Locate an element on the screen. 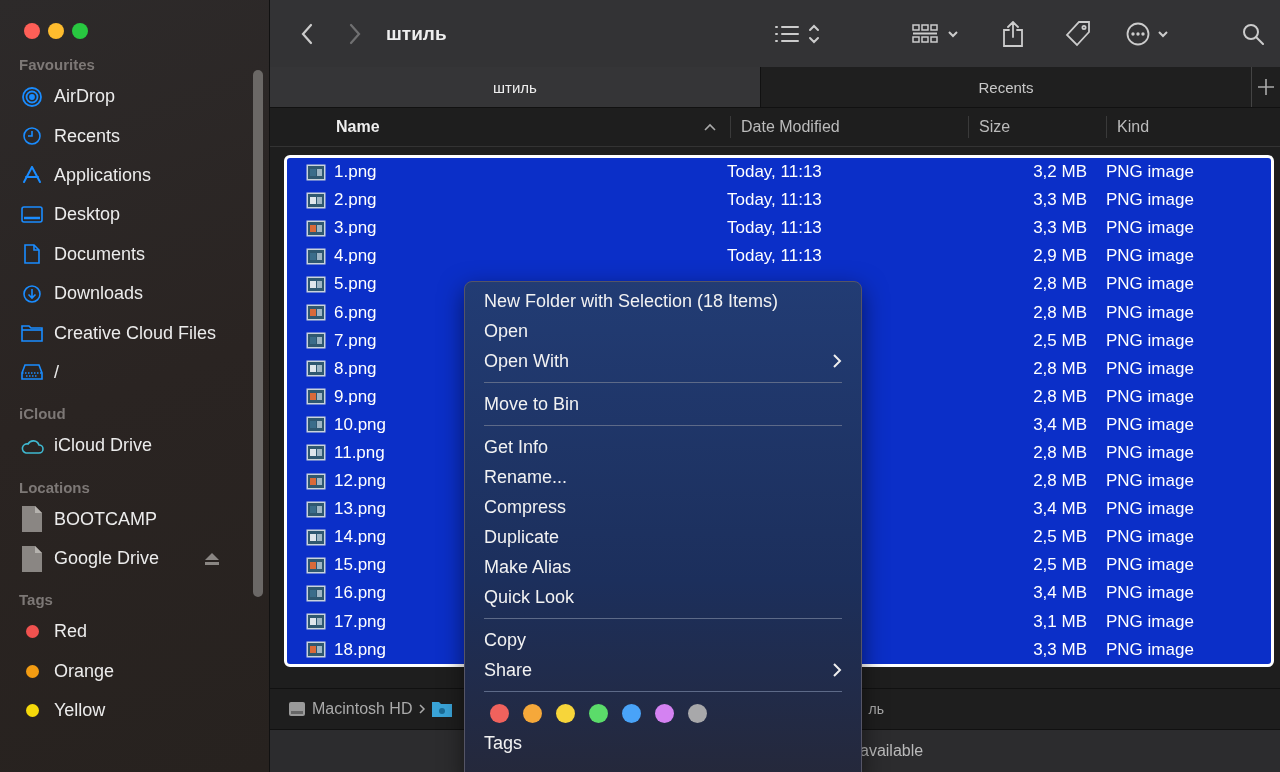 This screenshot has height=772, width=1280. eject-icon is located at coordinates (212, 558).